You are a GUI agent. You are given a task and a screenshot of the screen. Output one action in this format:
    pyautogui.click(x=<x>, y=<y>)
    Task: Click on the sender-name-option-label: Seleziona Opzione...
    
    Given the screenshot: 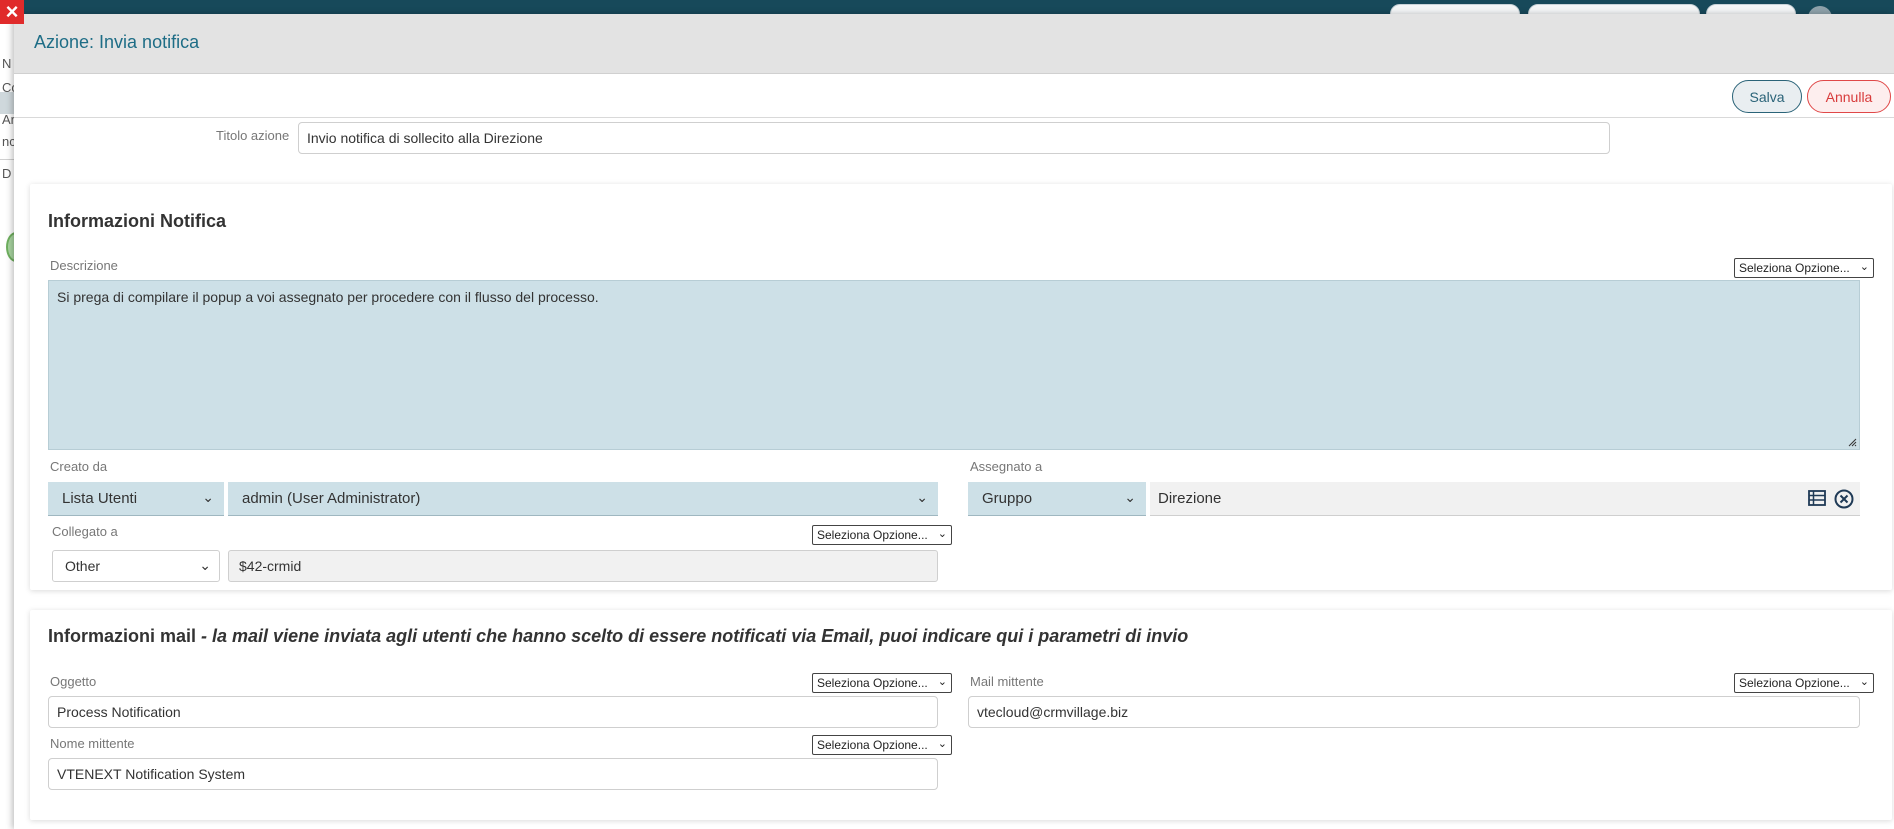 What is the action you would take?
    pyautogui.click(x=872, y=745)
    